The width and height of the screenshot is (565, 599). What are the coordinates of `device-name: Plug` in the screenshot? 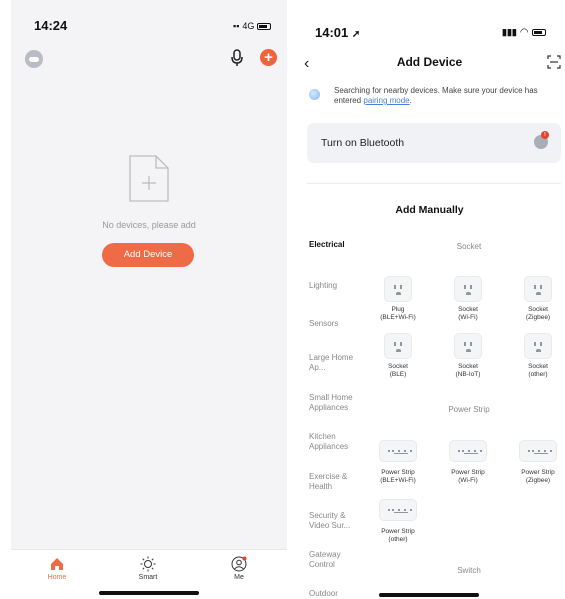 It's located at (398, 309).